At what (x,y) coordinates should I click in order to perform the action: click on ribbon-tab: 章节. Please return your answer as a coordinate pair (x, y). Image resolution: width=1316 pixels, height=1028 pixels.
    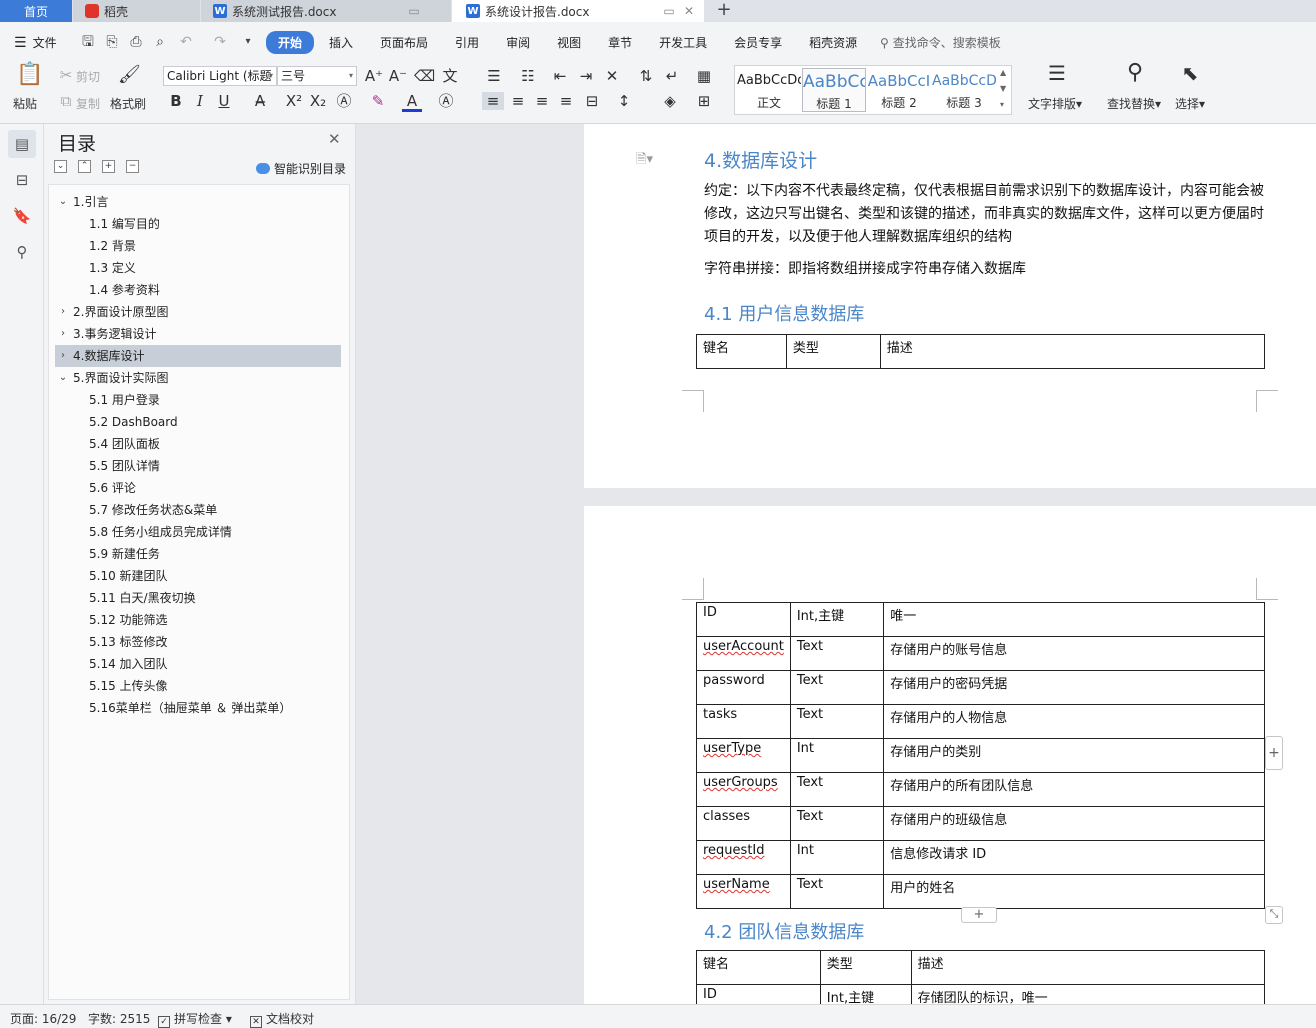
    Looking at the image, I should click on (620, 42).